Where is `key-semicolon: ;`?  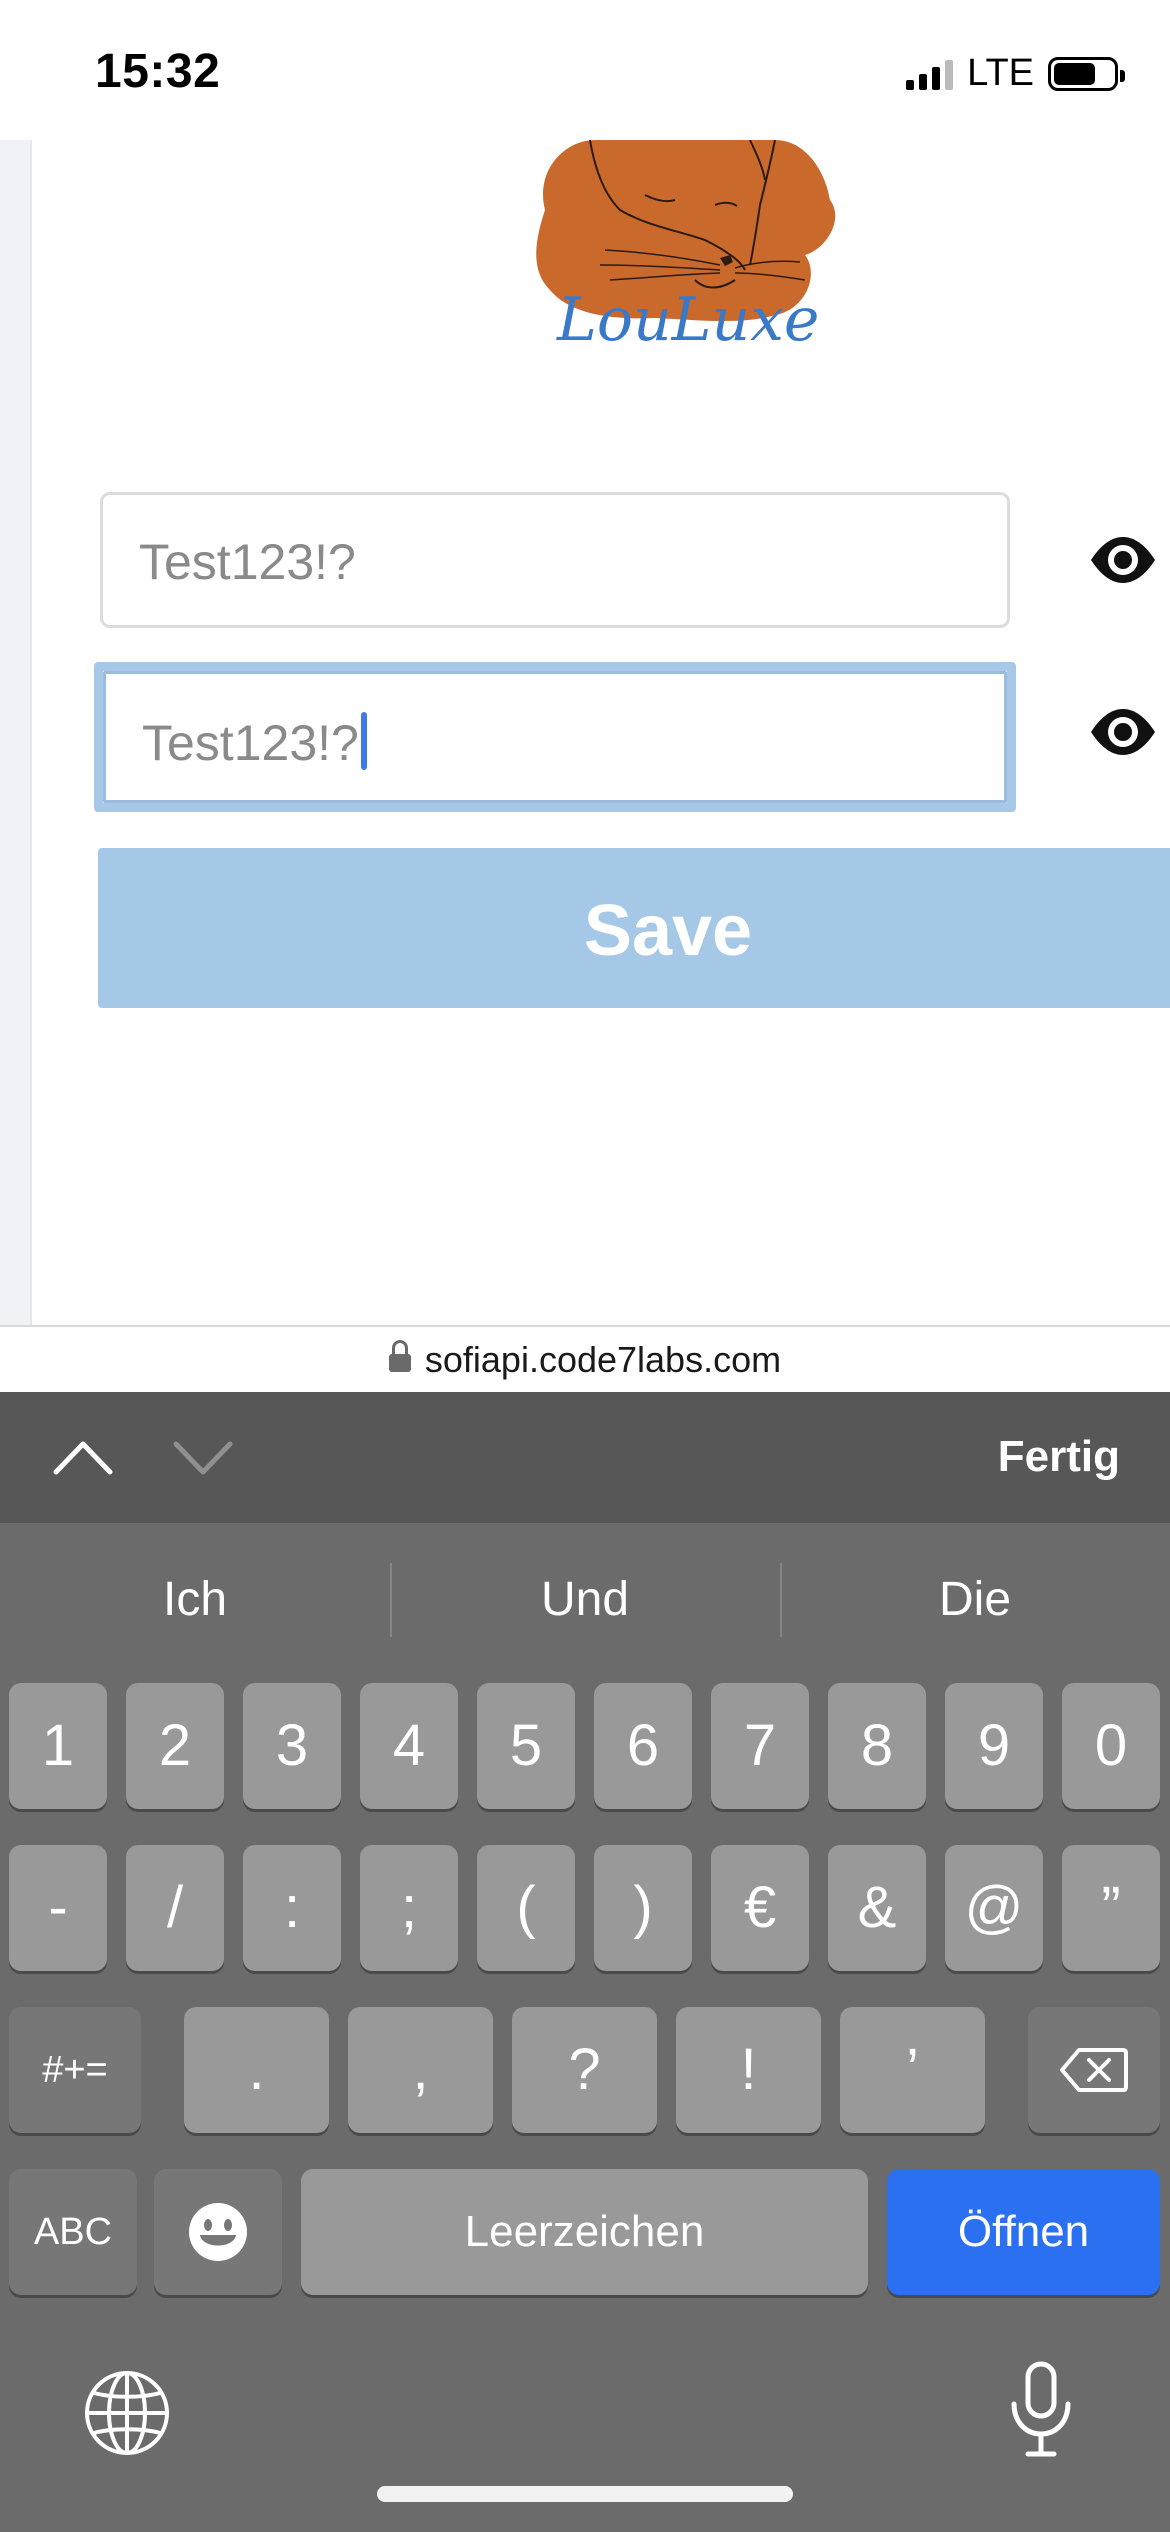
key-semicolon: ; is located at coordinates (409, 1908).